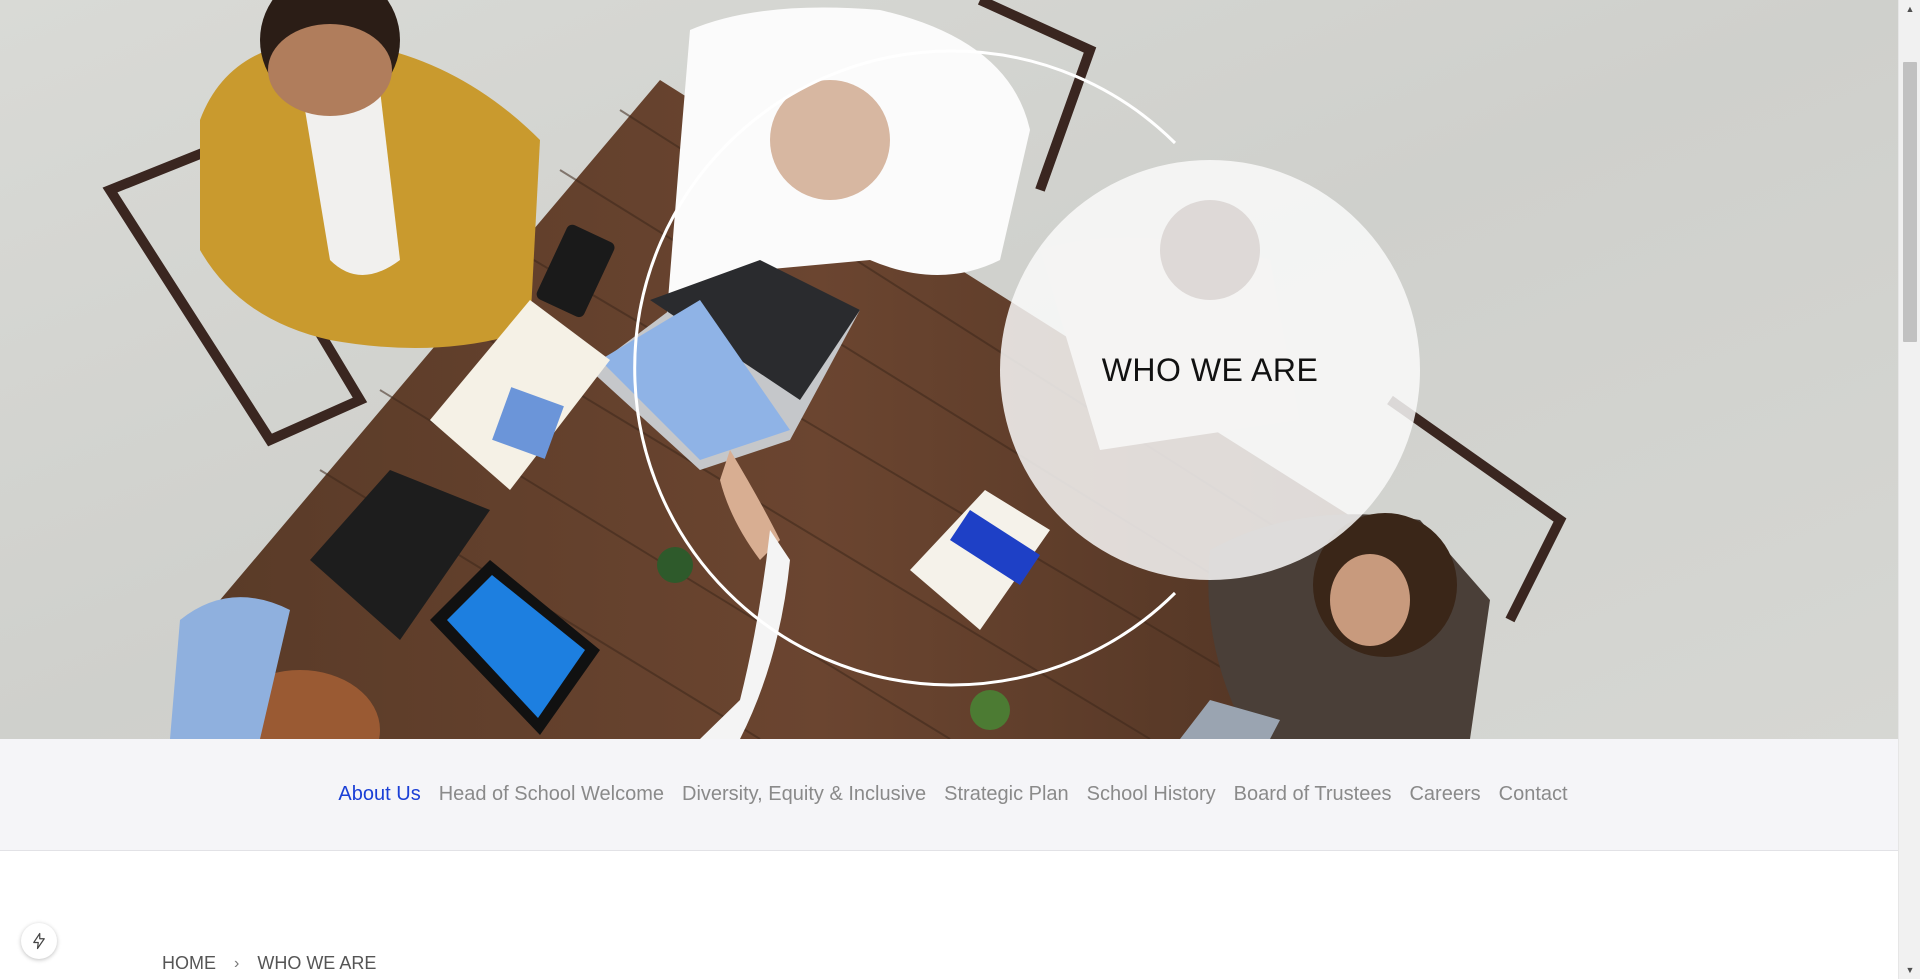 This screenshot has width=1920, height=979. I want to click on subnav-link: Contact, so click(1533, 794).